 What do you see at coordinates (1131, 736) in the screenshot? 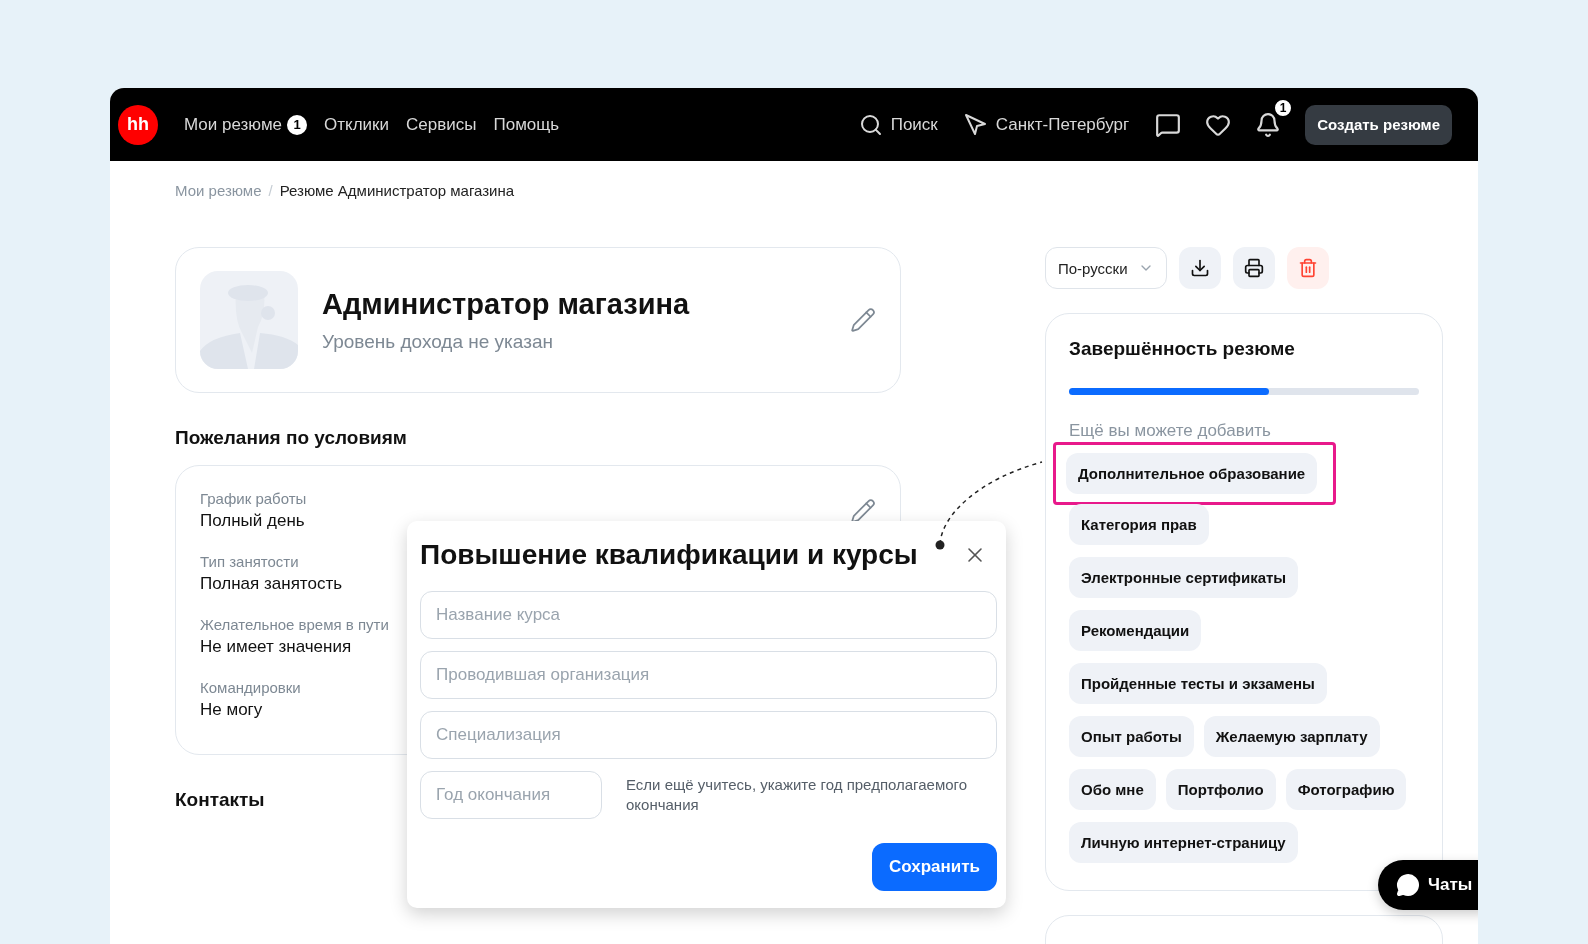
I see `add-section-chip: Опыт работы` at bounding box center [1131, 736].